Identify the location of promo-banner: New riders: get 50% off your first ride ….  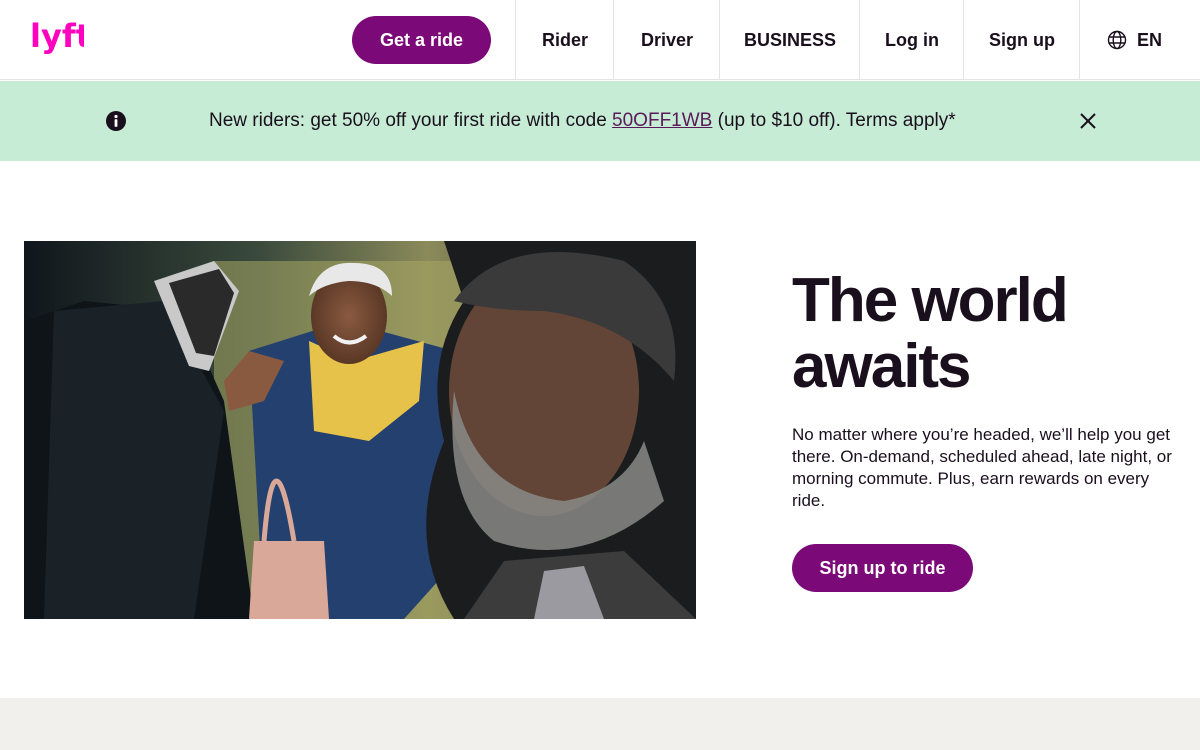
(600, 121).